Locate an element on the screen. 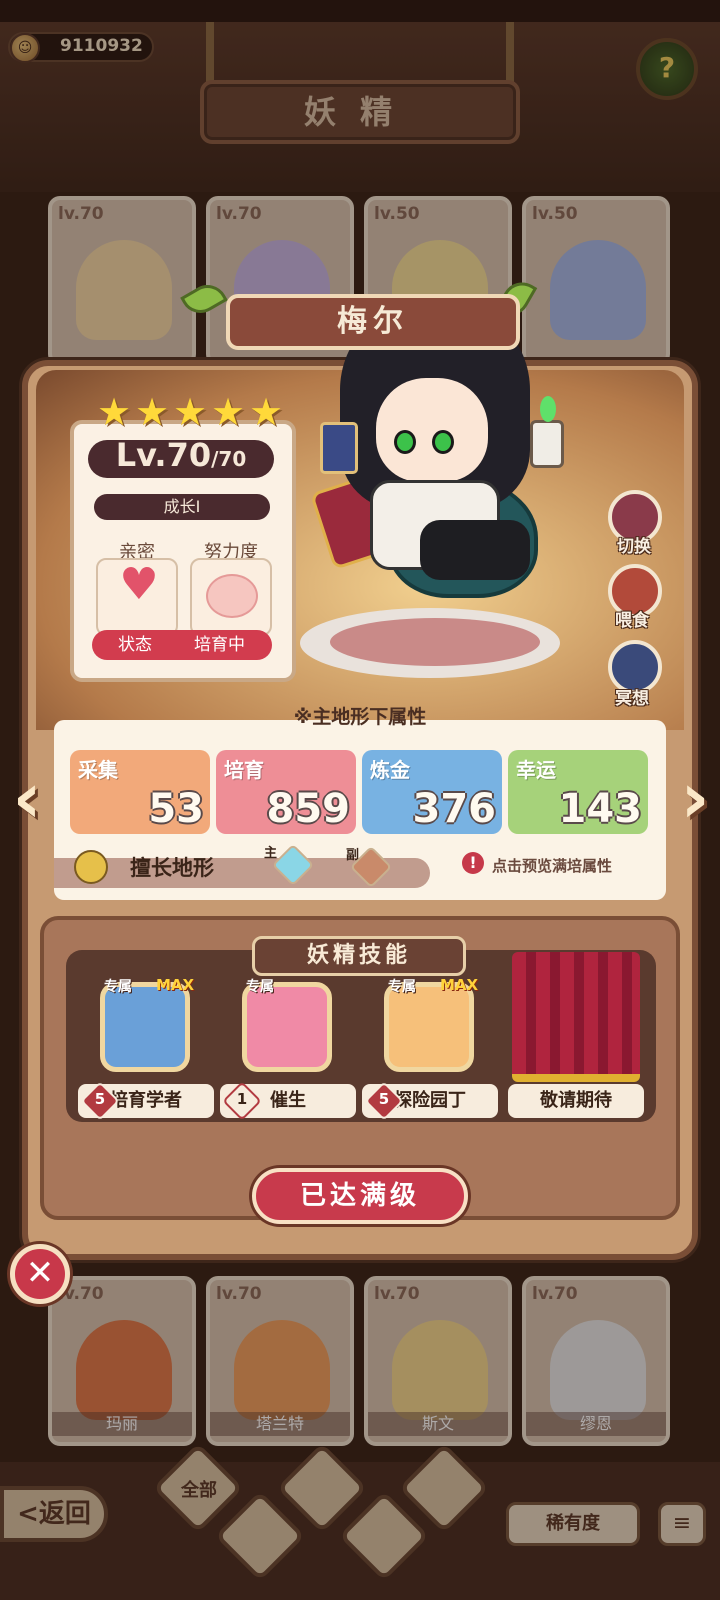 The image size is (720, 1600). fairy-character-face is located at coordinates (432, 430).